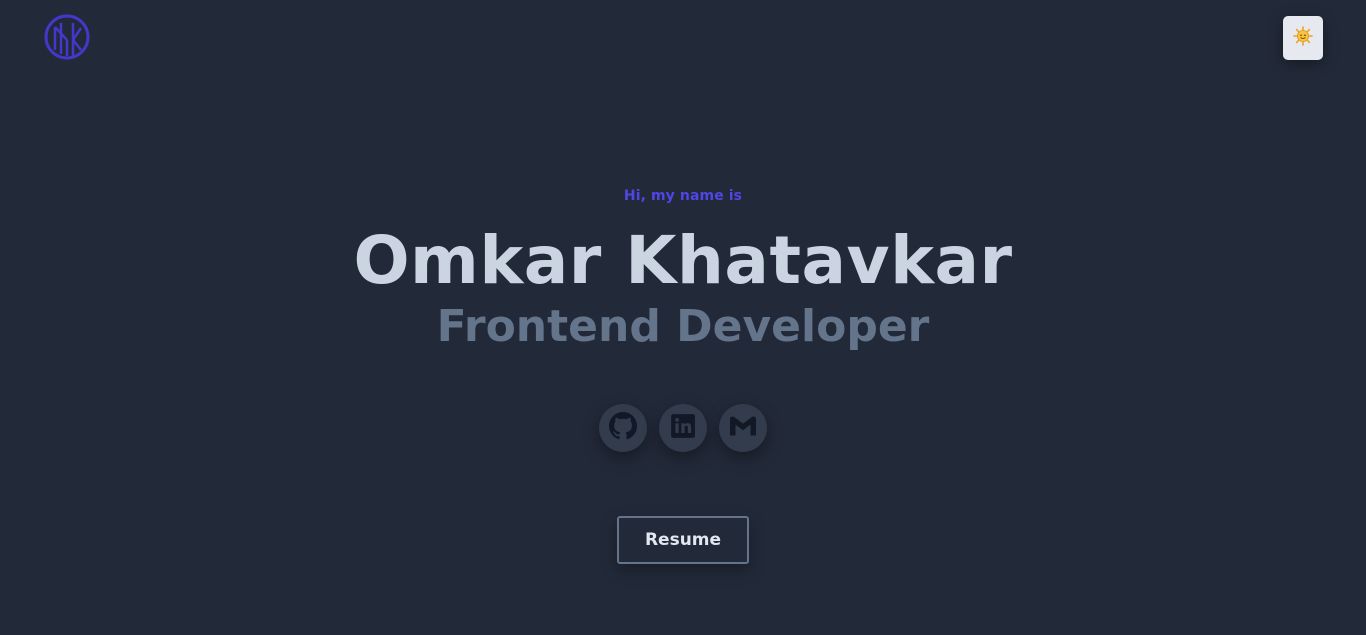 The height and width of the screenshot is (635, 1366). I want to click on social-links, so click(683, 428).